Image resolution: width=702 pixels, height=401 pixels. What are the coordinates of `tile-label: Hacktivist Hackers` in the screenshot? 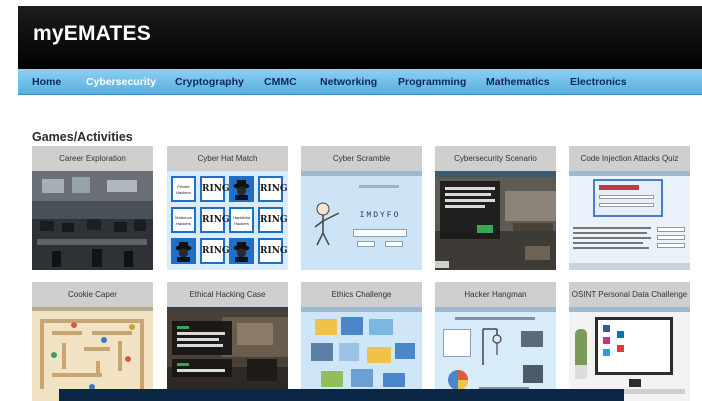 It's located at (241, 220).